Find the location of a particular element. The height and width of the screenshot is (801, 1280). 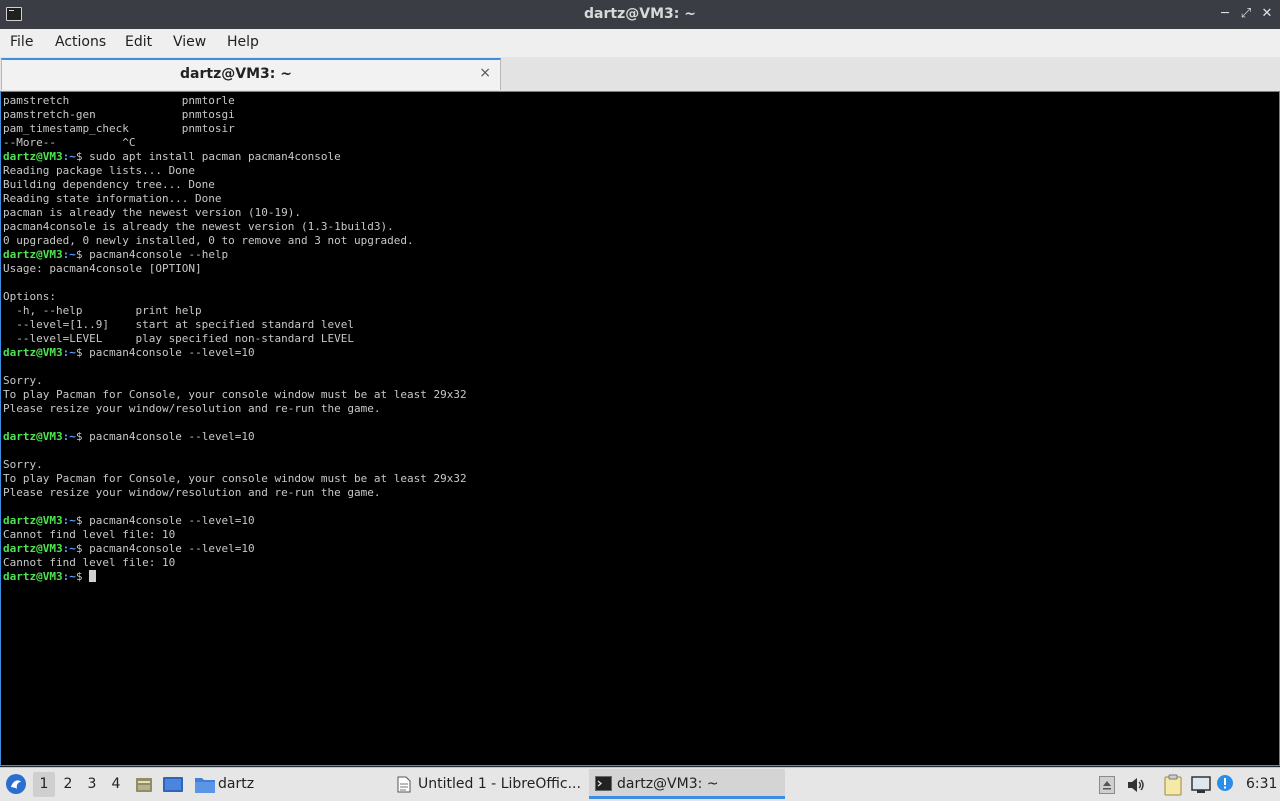

network-icon is located at coordinates (1201, 785).